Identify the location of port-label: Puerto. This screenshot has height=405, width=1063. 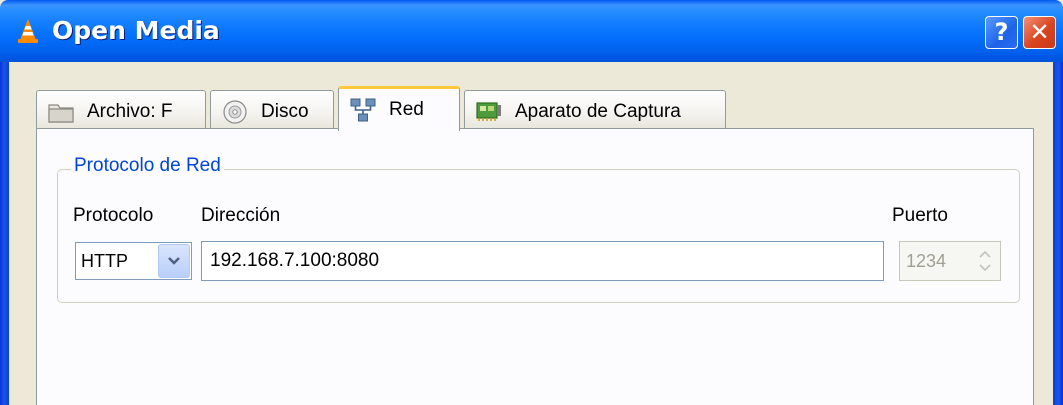
(920, 215).